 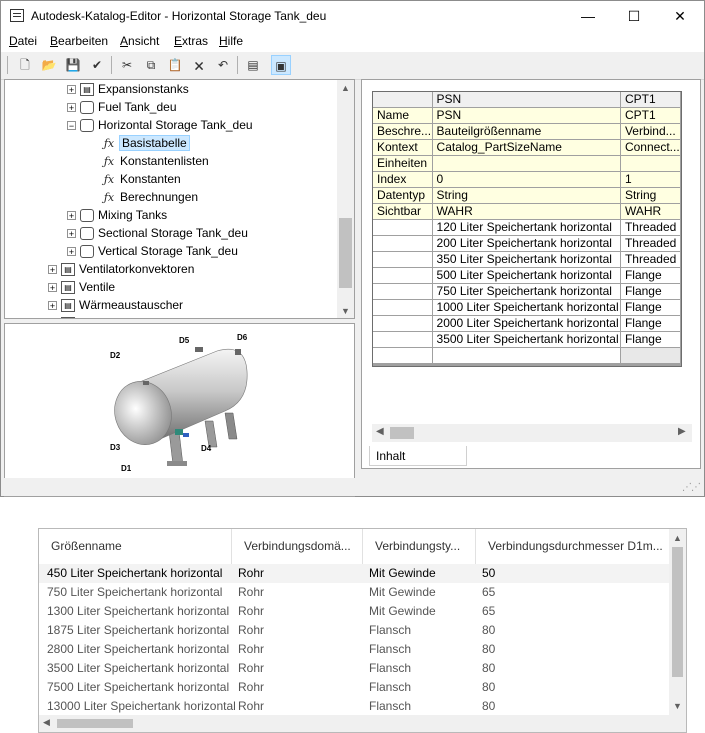 I want to click on menu-hilfe: Hilfe, so click(x=231, y=41).